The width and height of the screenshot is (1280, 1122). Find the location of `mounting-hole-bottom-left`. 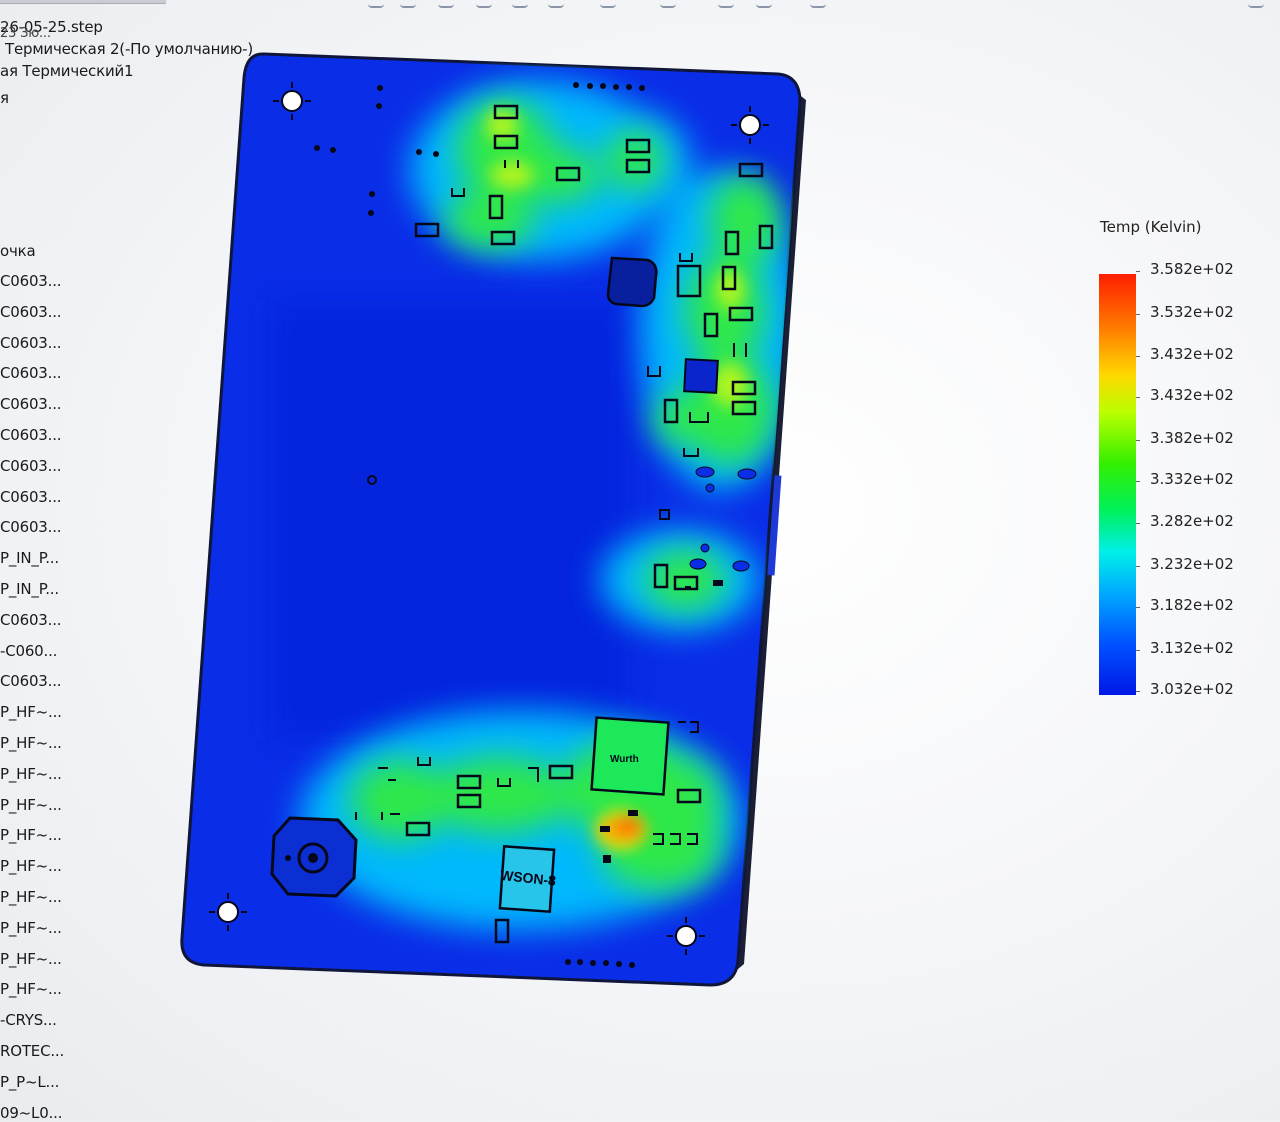

mounting-hole-bottom-left is located at coordinates (228, 912).